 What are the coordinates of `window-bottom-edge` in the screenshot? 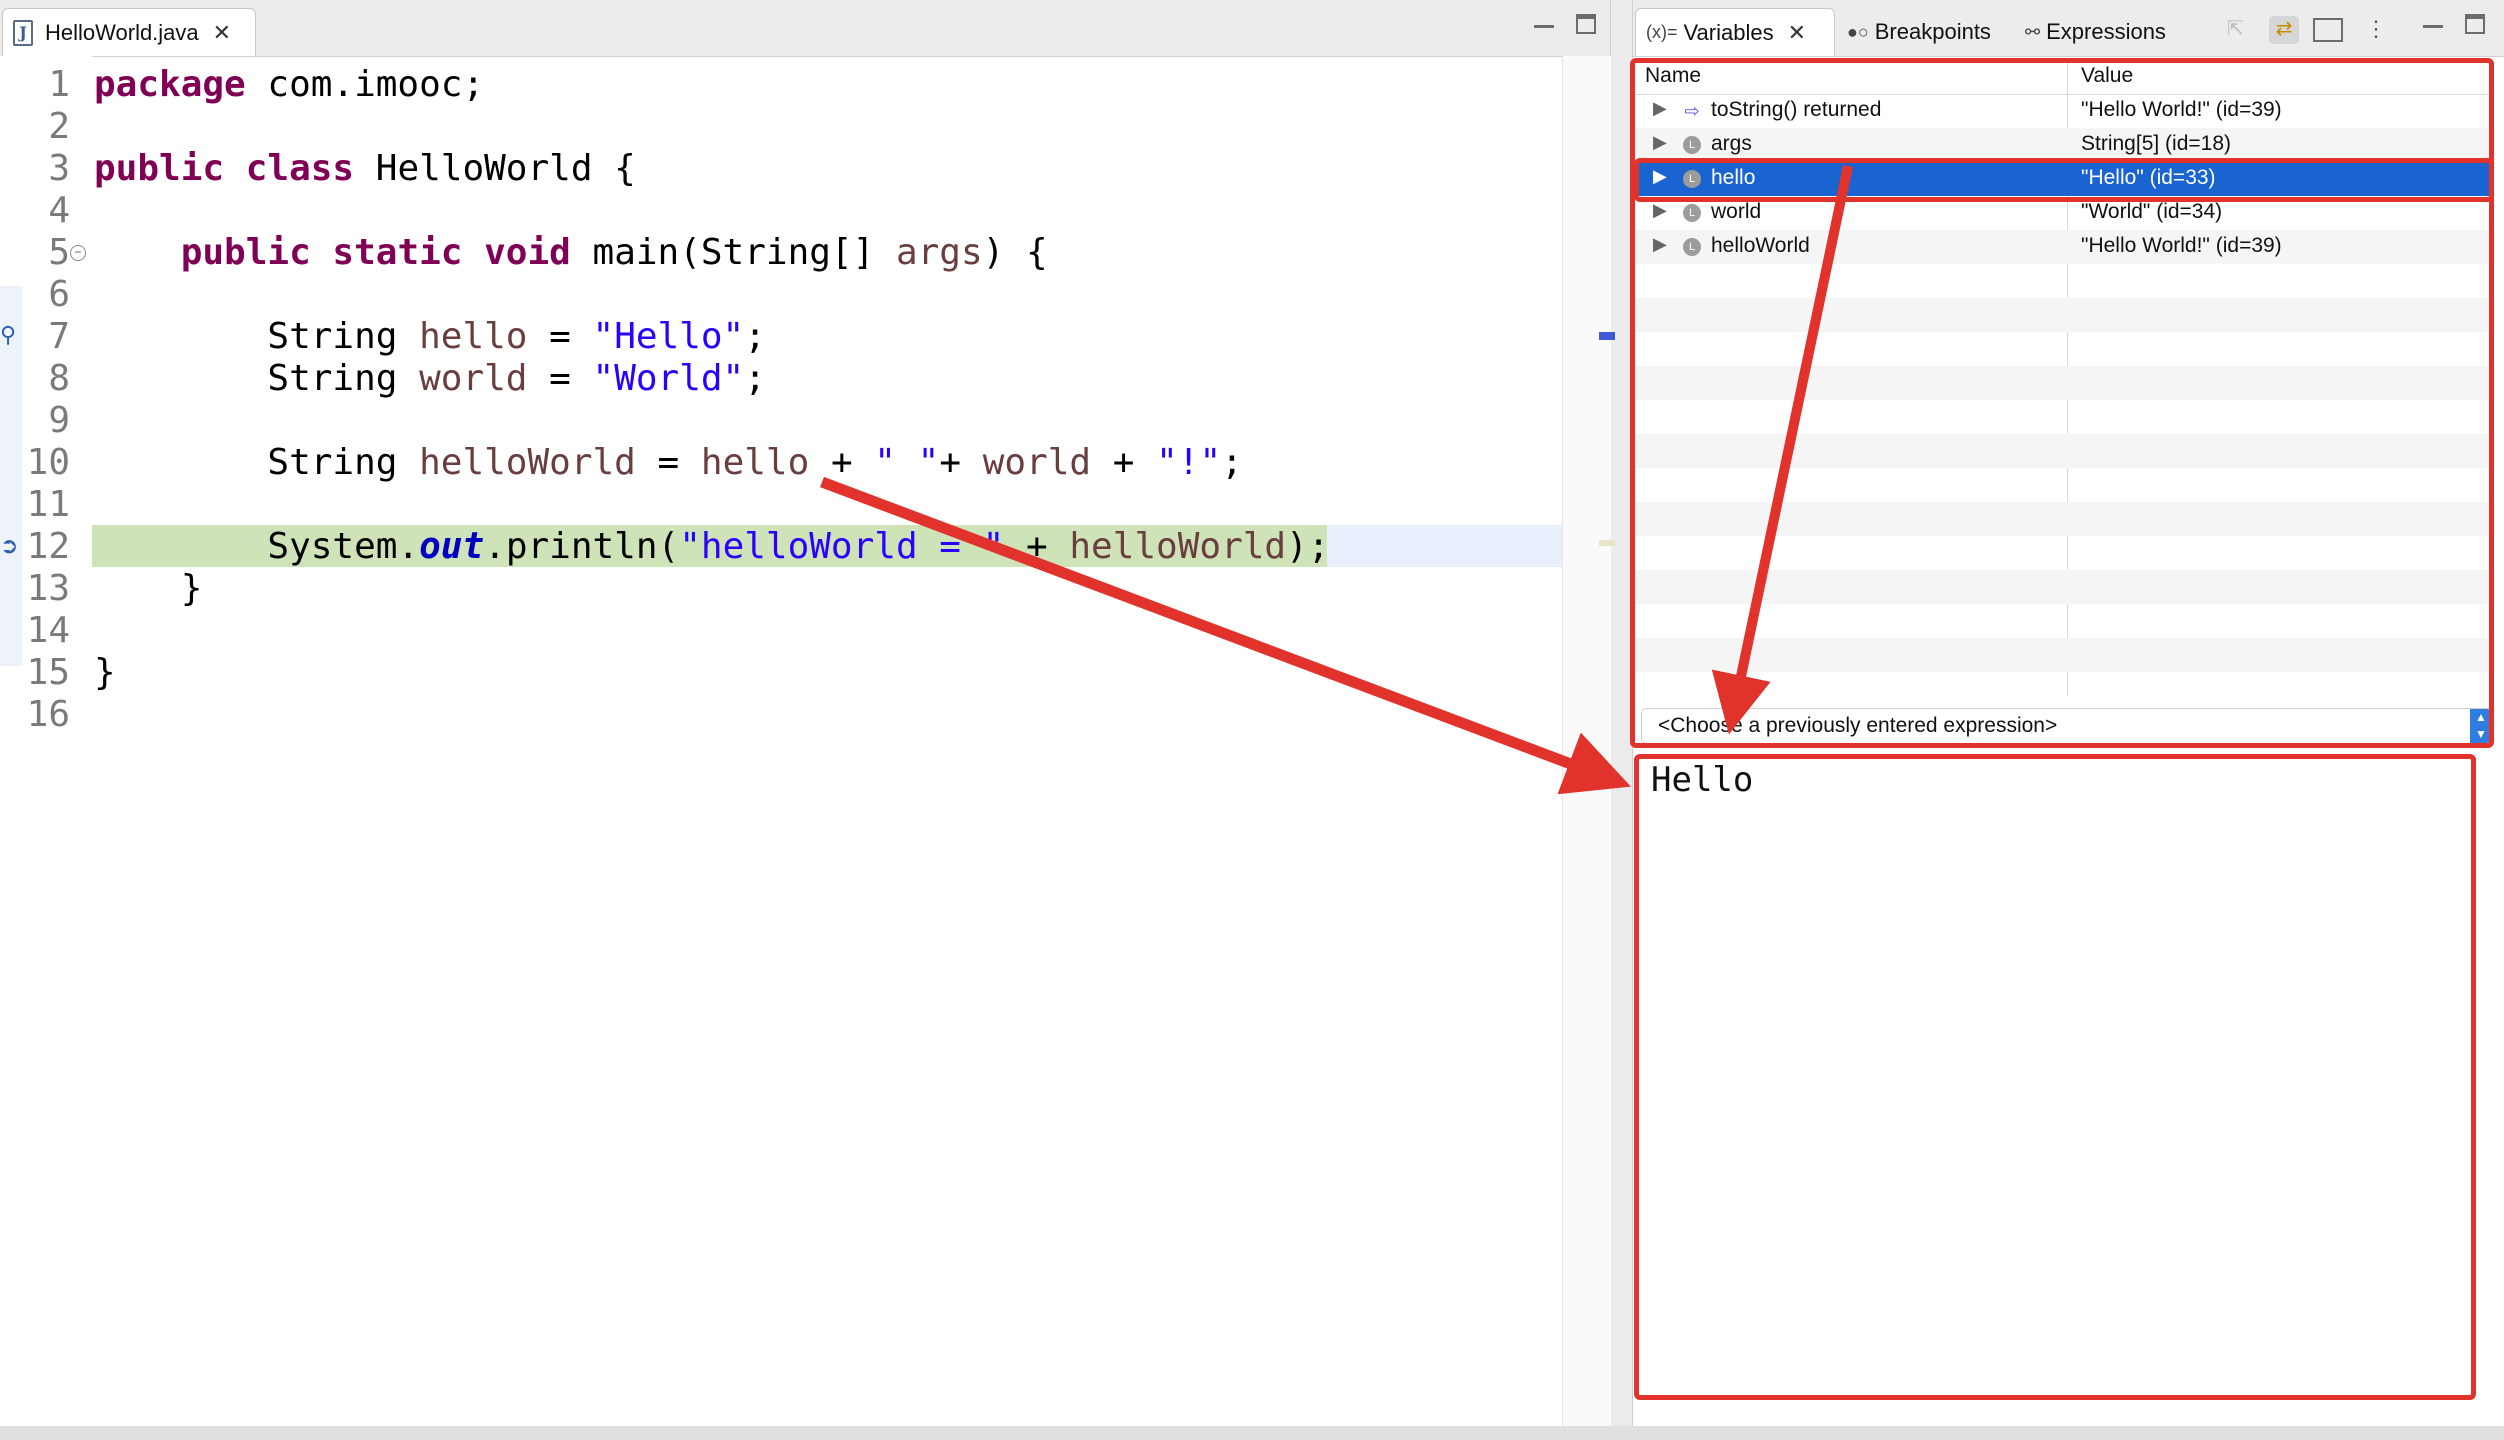 It's located at (1252, 1433).